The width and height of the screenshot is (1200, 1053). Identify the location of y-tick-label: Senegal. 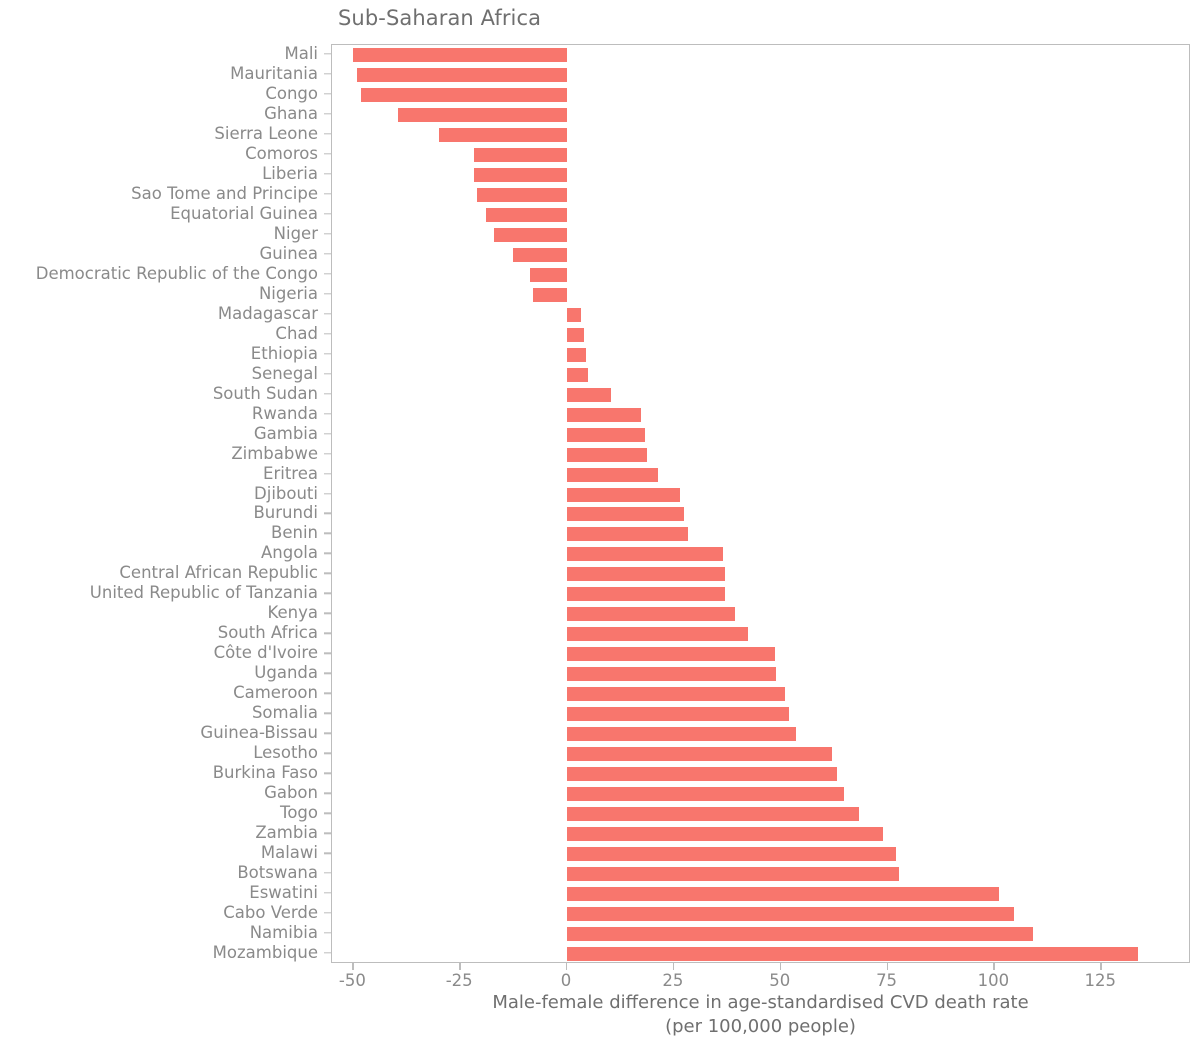
(284, 373).